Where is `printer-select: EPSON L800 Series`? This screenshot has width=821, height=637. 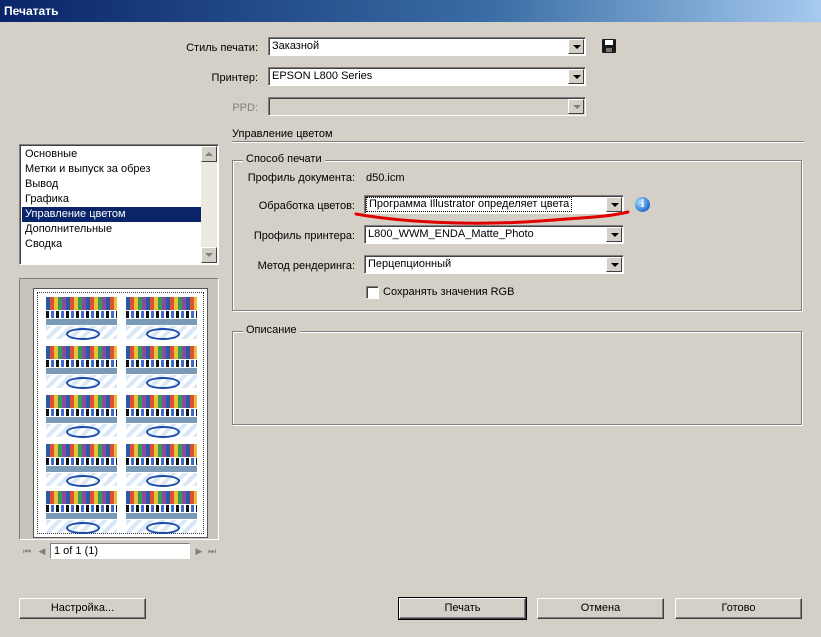
printer-select: EPSON L800 Series is located at coordinates (427, 76).